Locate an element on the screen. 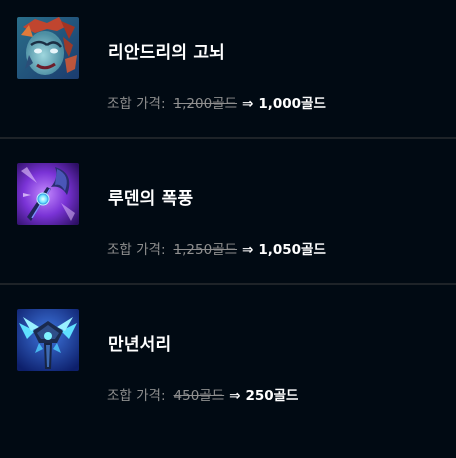  price-line: 조합 가격: 1,200골드 ⇒ 1,000골드 is located at coordinates (216, 102).